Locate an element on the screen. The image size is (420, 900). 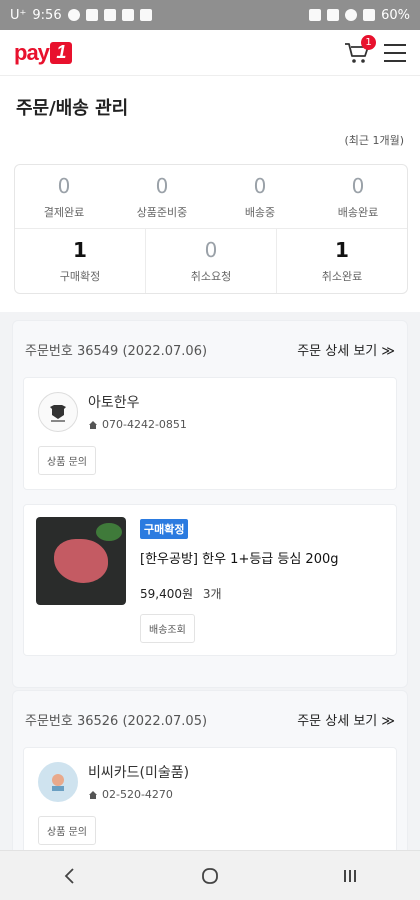
product-name: [한우공방] 한우 1+등급 등심 200g is located at coordinates (239, 557).